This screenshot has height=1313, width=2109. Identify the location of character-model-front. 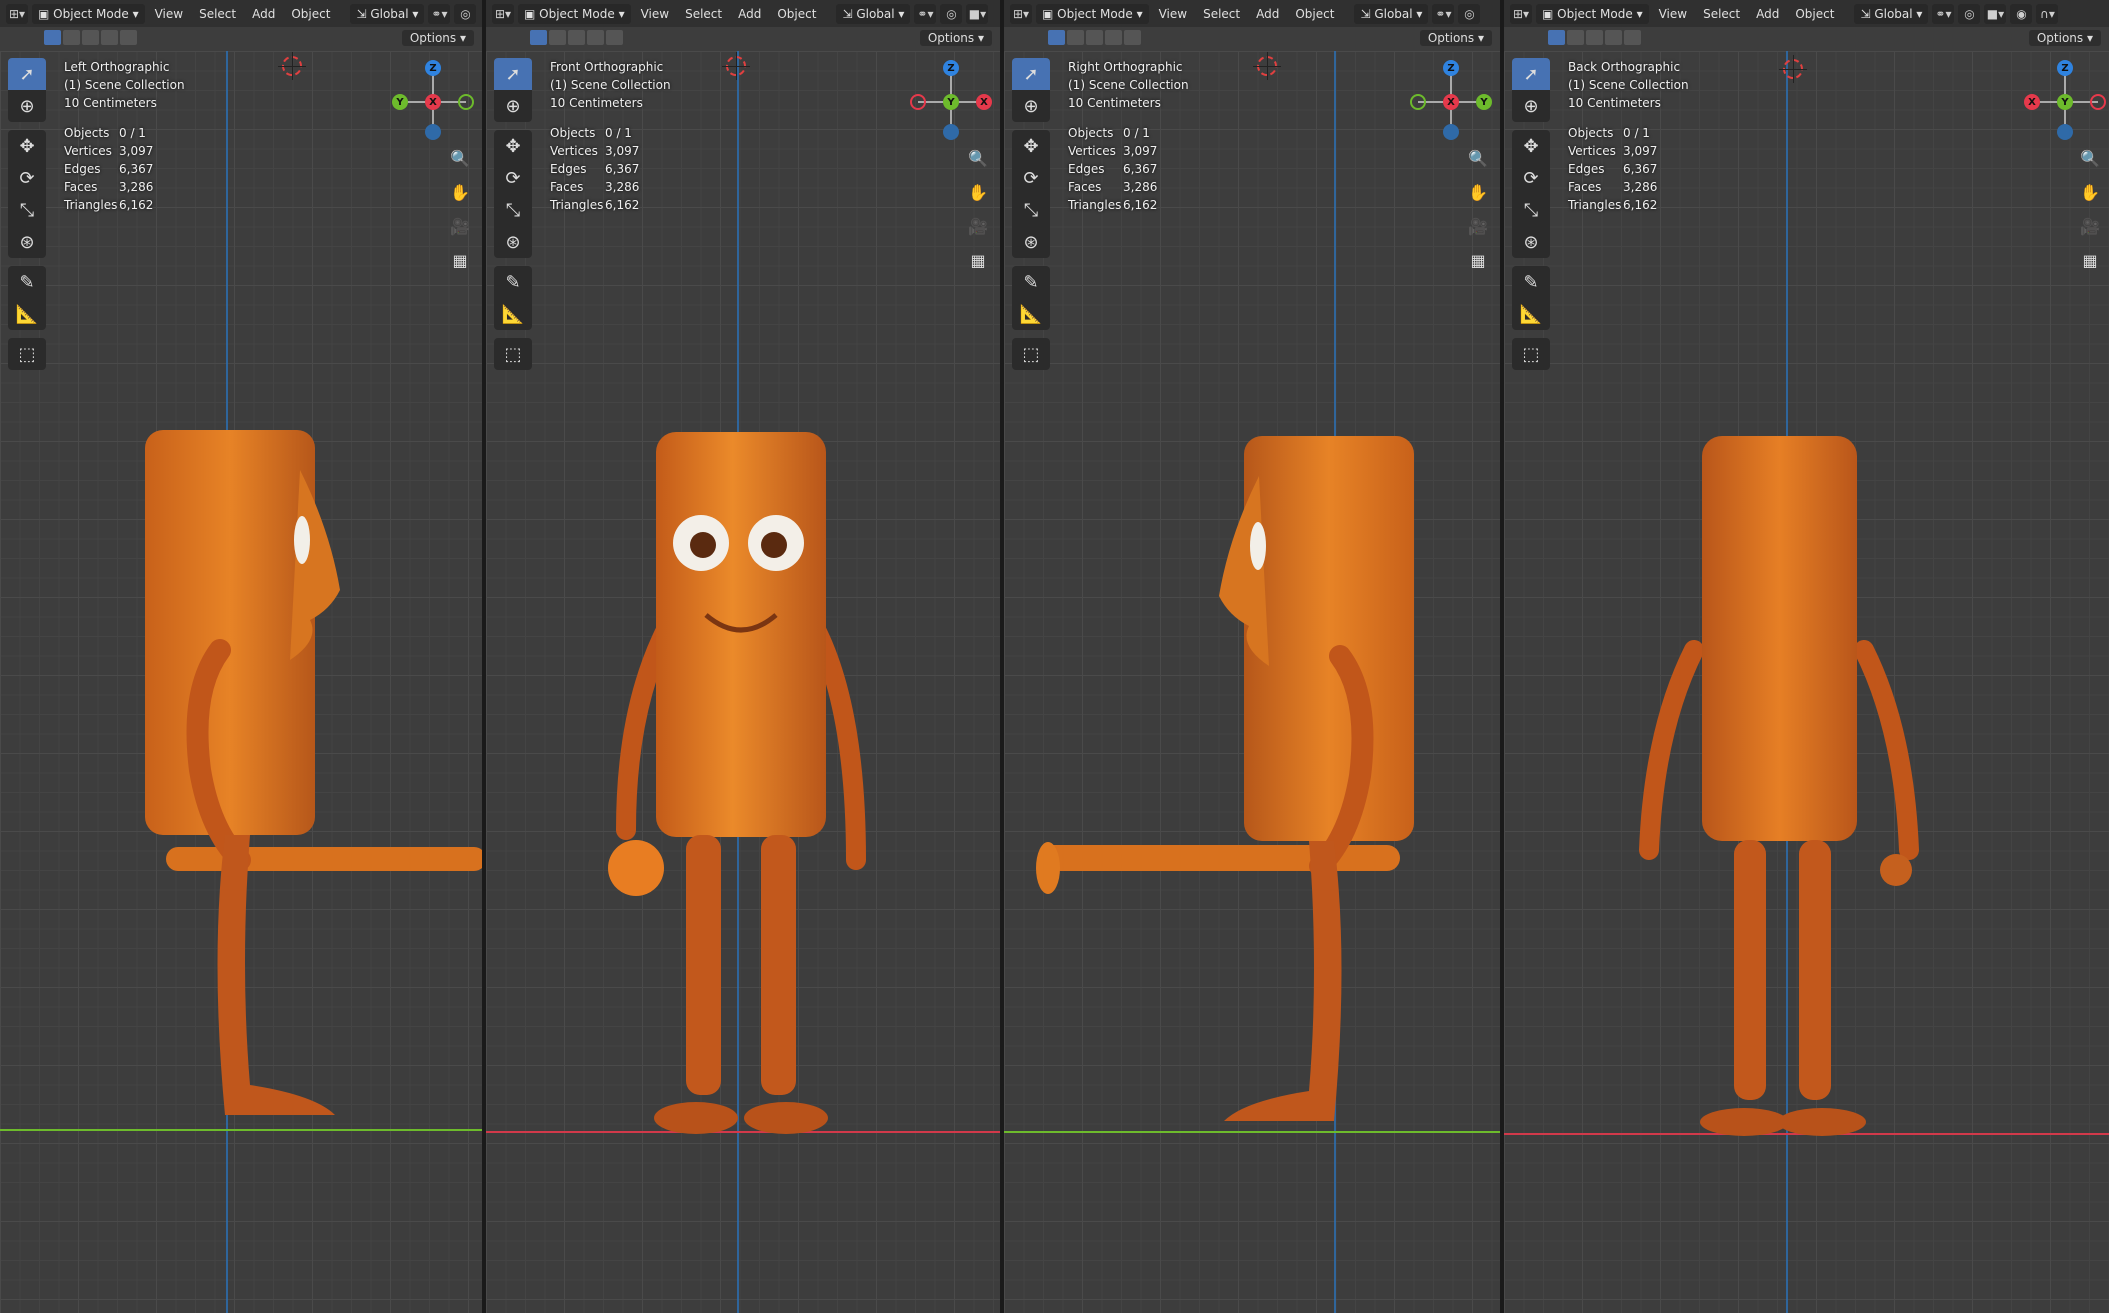
(737, 783).